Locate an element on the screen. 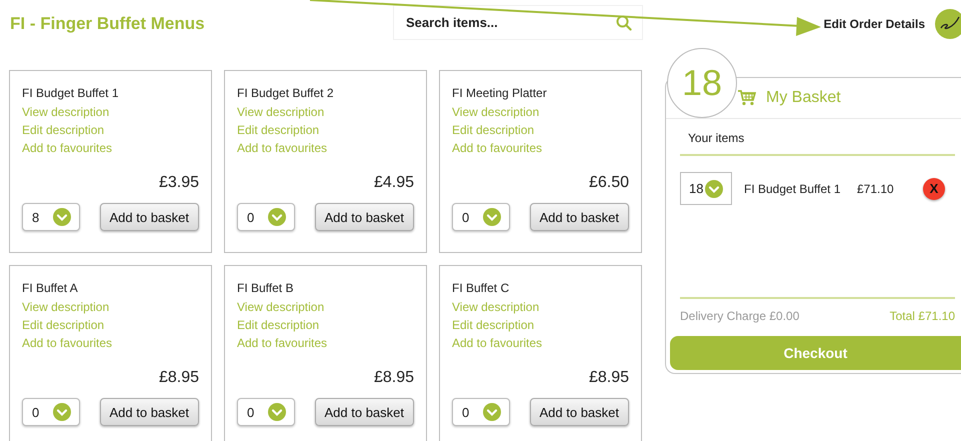 The width and height of the screenshot is (961, 441). page-title: FI - Finger Buffet Menus is located at coordinates (107, 24).